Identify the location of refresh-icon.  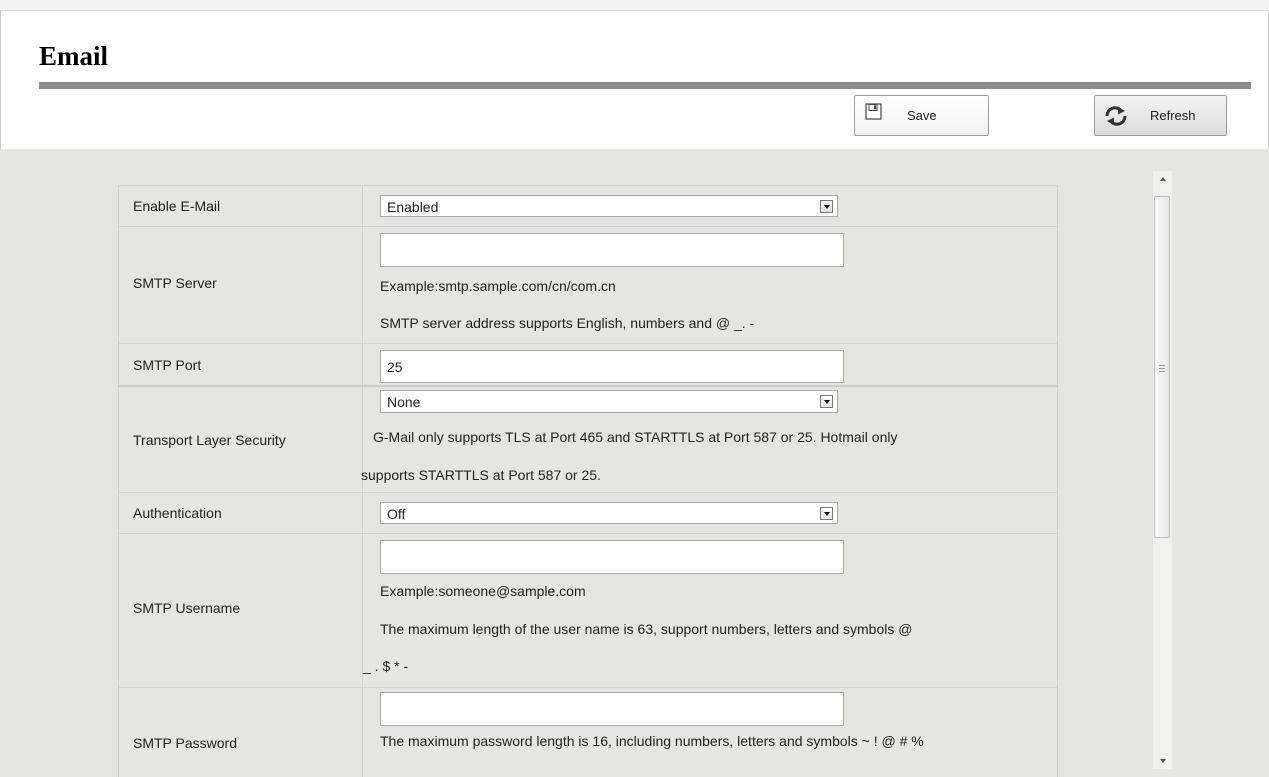
(1116, 117).